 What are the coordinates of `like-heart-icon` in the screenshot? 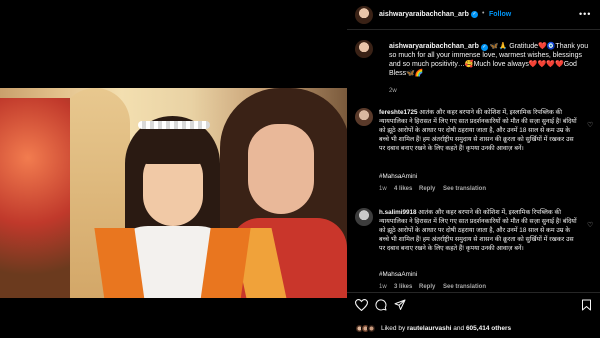 It's located at (361, 305).